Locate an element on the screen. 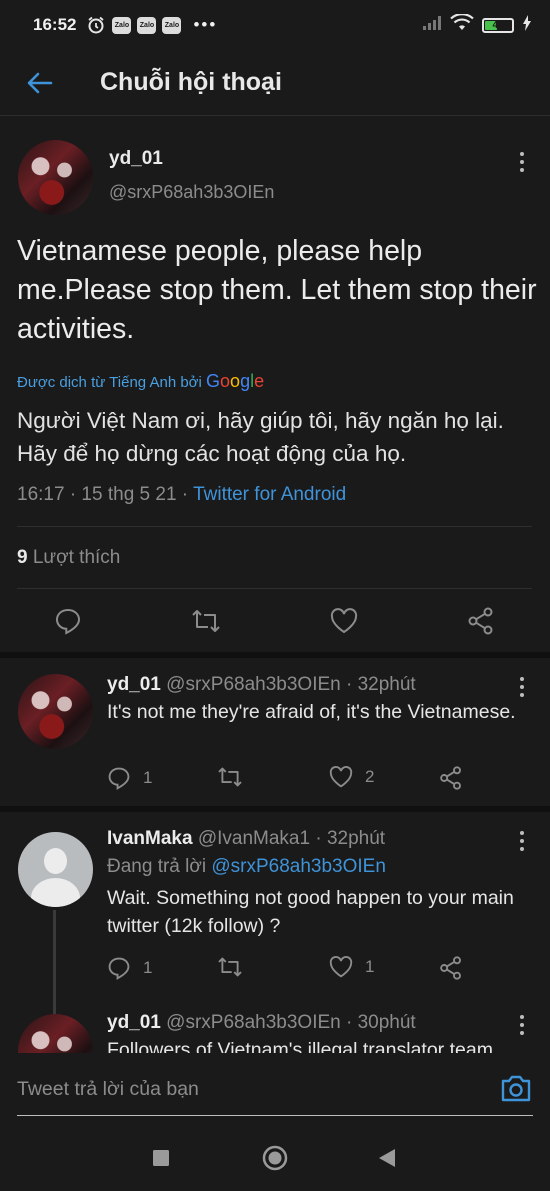  signal-icon is located at coordinates (432, 25).